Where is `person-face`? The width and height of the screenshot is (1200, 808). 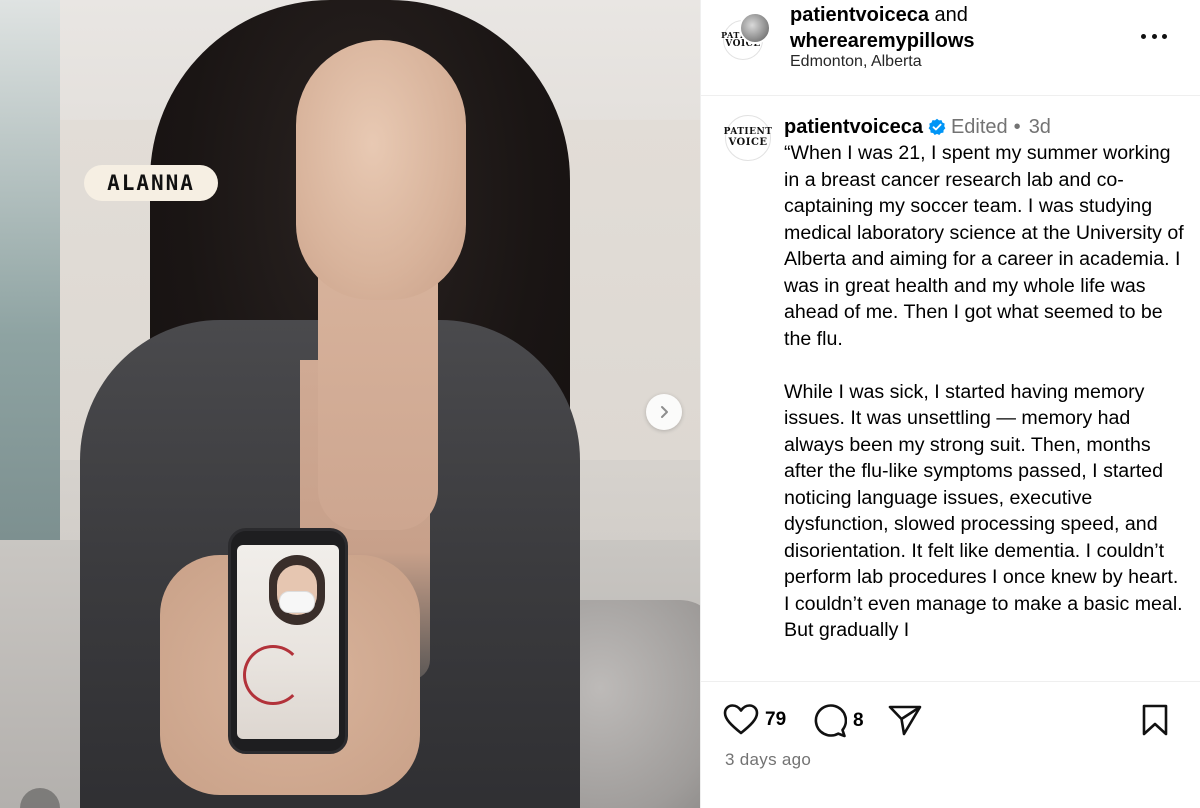 person-face is located at coordinates (381, 170).